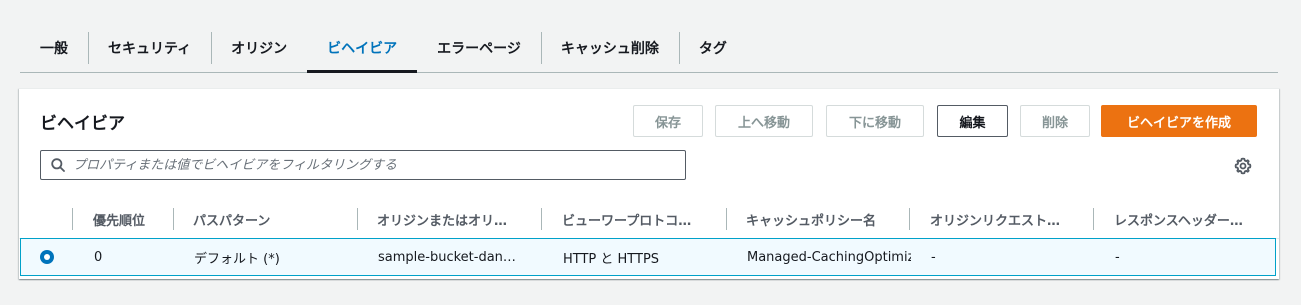  I want to click on move-down-button: 下に移動, so click(875, 121).